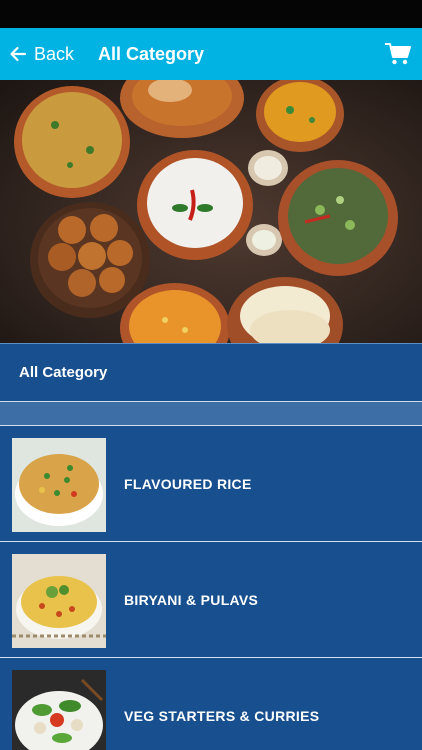 This screenshot has width=422, height=750. What do you see at coordinates (211, 14) in the screenshot?
I see `status-bar` at bounding box center [211, 14].